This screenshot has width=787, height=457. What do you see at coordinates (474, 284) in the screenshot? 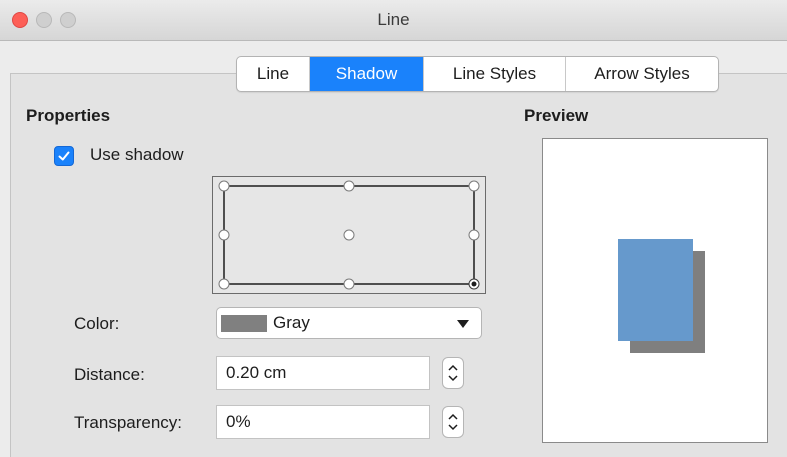
I see `position-bottom-right-radio` at bounding box center [474, 284].